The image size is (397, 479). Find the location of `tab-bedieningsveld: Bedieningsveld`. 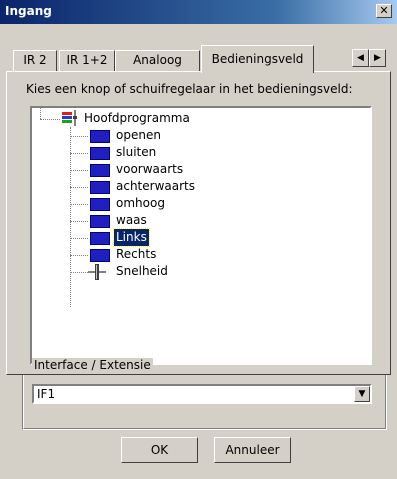

tab-bedieningsveld: Bedieningsveld is located at coordinates (257, 59).